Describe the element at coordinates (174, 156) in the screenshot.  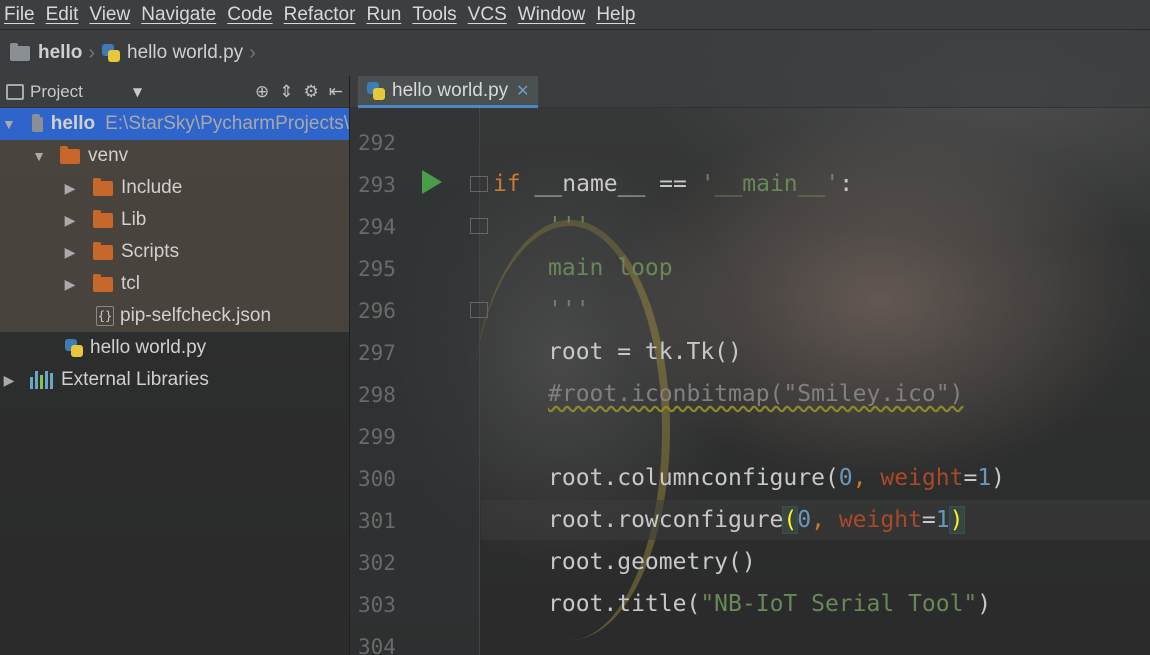
I see `tree-item-venv: ▼ venv` at that location.